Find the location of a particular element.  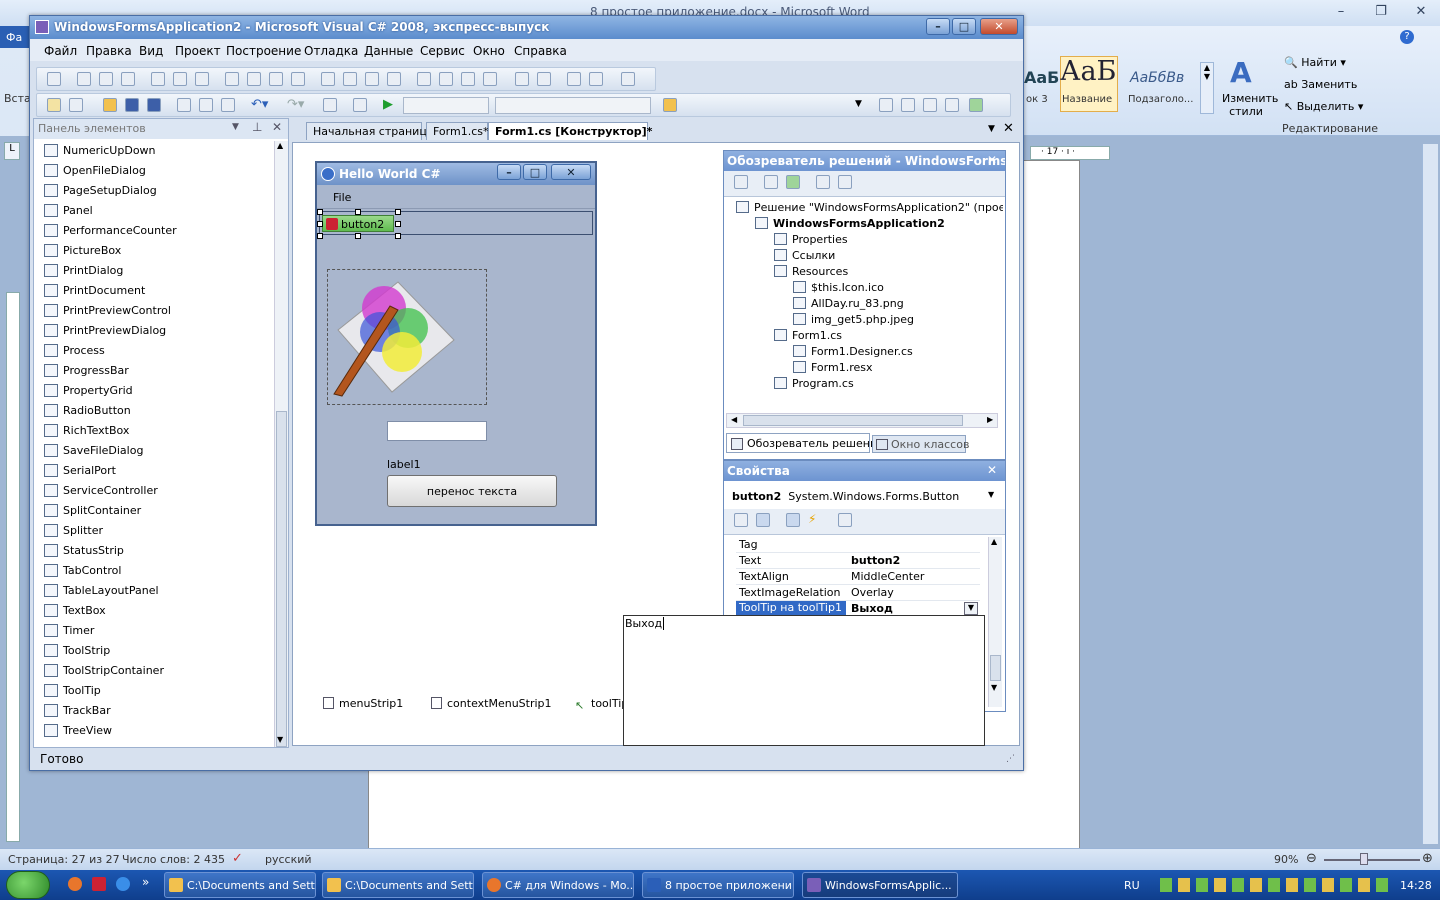

tooltip-text-editor: Выход is located at coordinates (804, 680).